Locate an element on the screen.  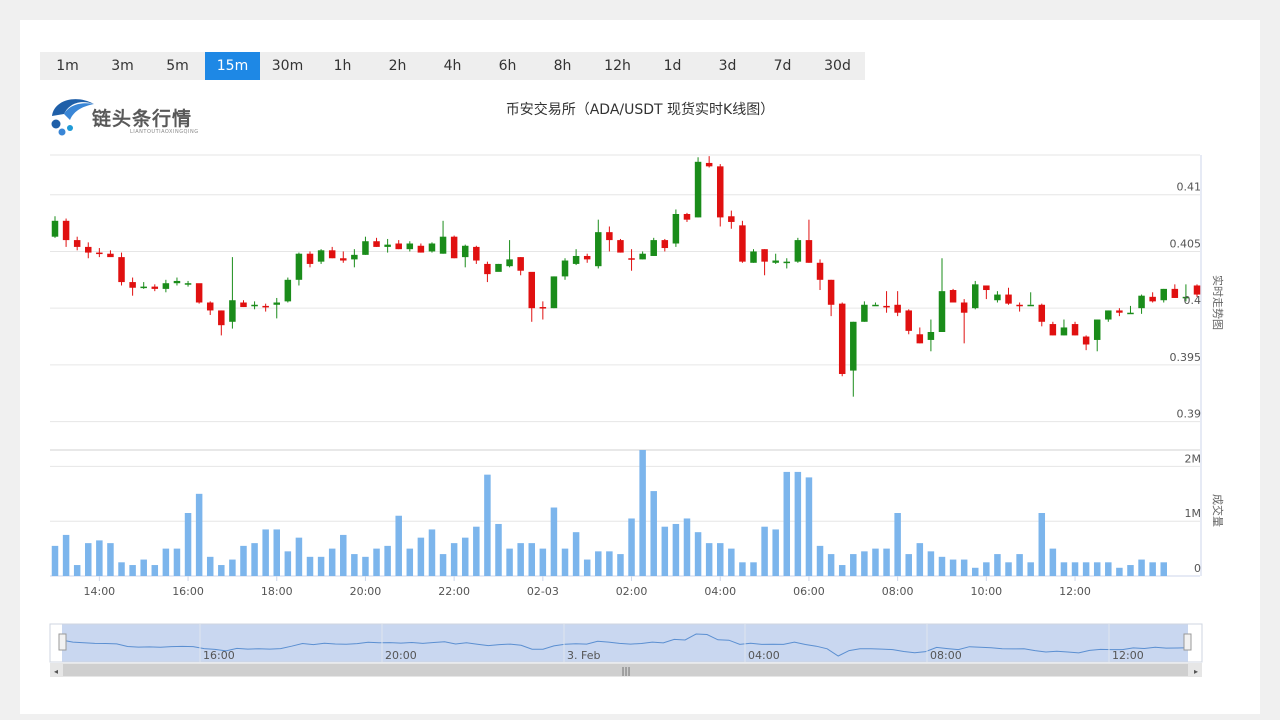
price-tick-label: 0.395 is located at coordinates (1186, 357).